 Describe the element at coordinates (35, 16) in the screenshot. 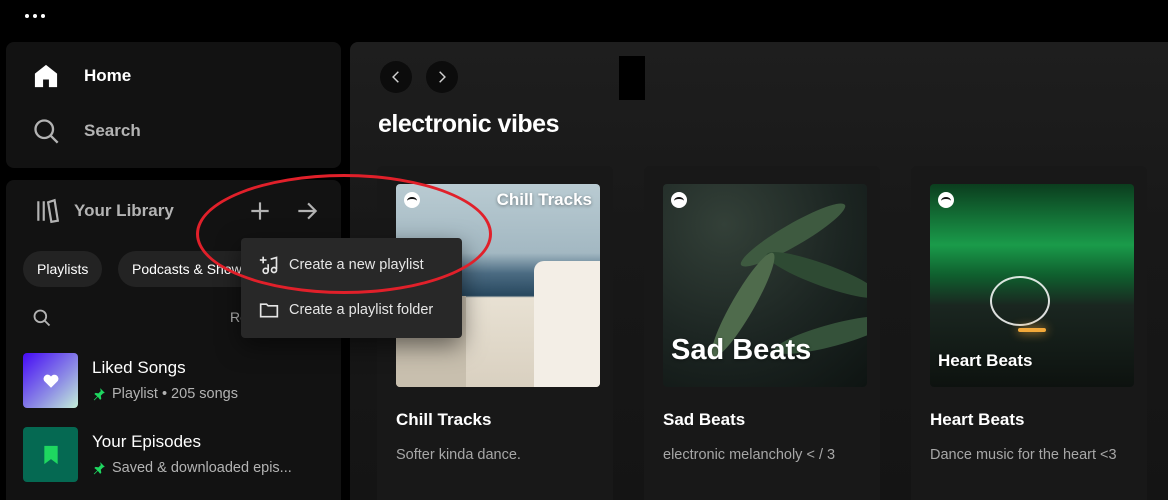

I see `more-options-icon` at that location.